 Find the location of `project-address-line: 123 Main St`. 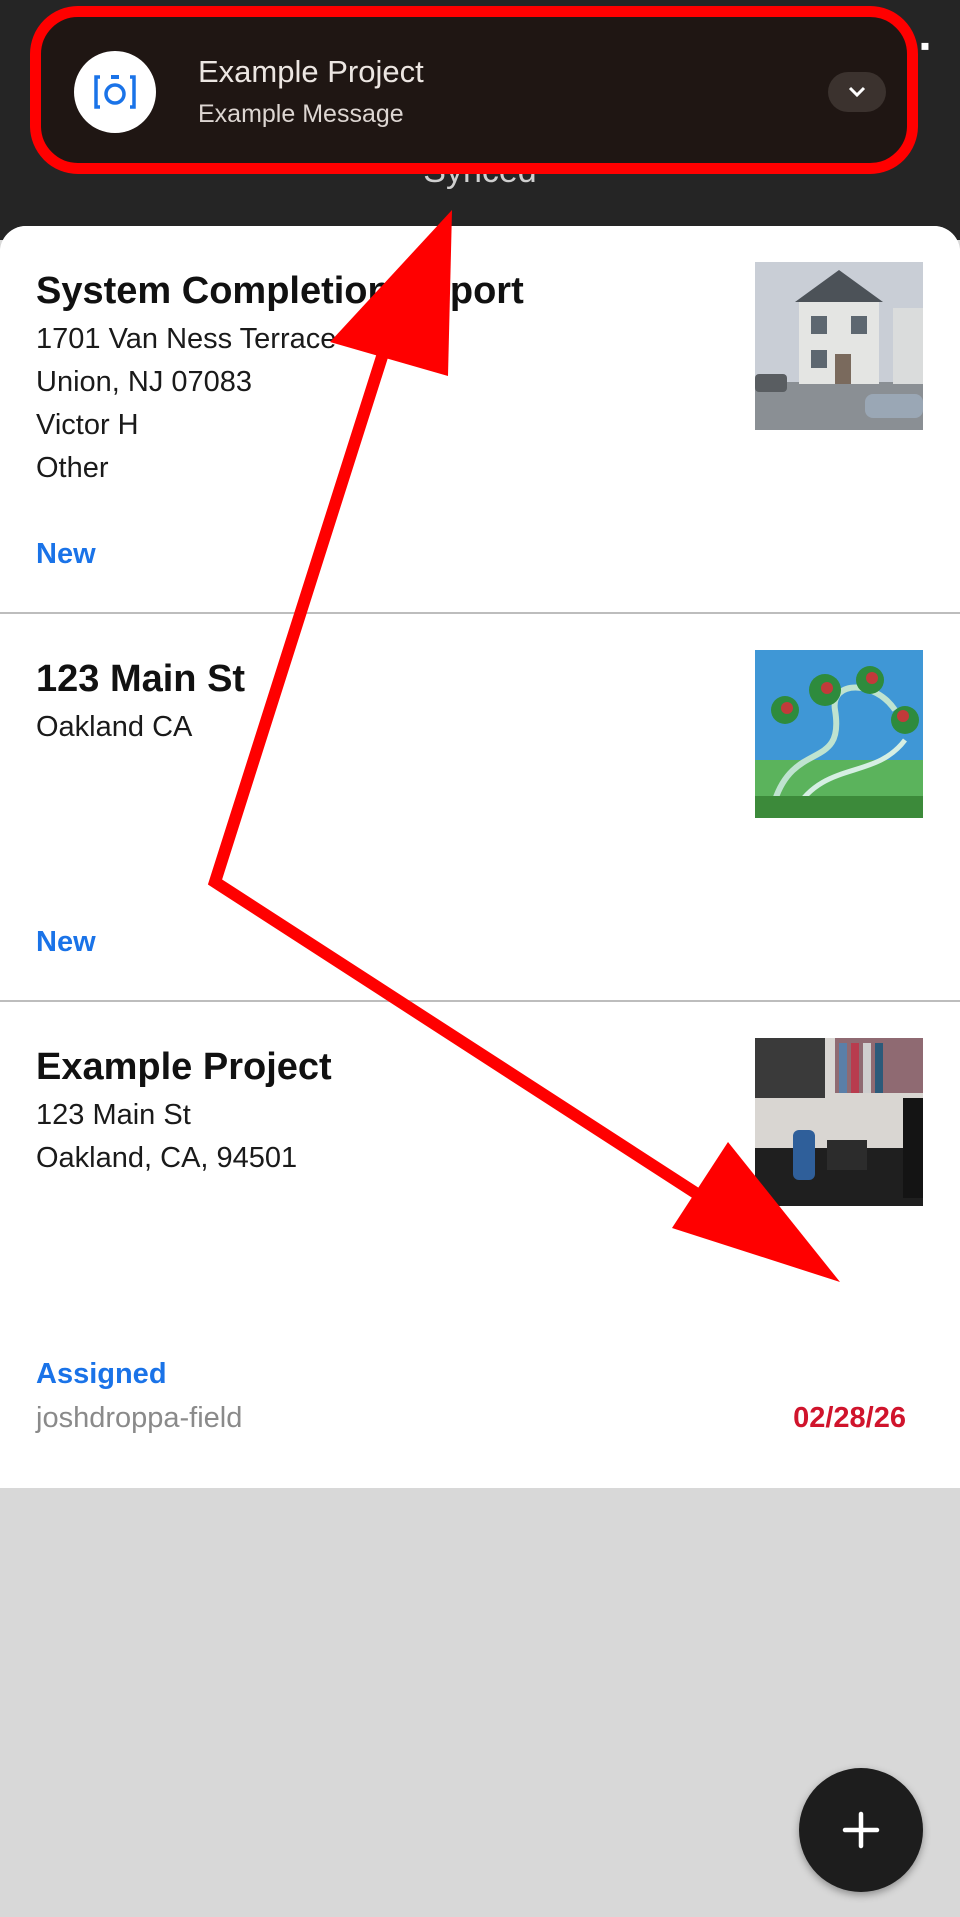

project-address-line: 123 Main St is located at coordinates (113, 1115).